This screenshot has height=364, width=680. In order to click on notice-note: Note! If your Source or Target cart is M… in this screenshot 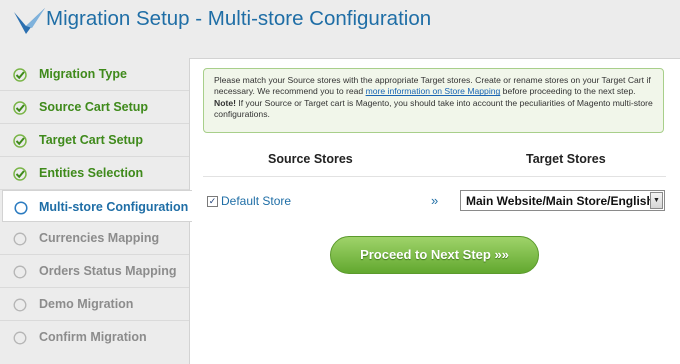, I will do `click(433, 109)`.